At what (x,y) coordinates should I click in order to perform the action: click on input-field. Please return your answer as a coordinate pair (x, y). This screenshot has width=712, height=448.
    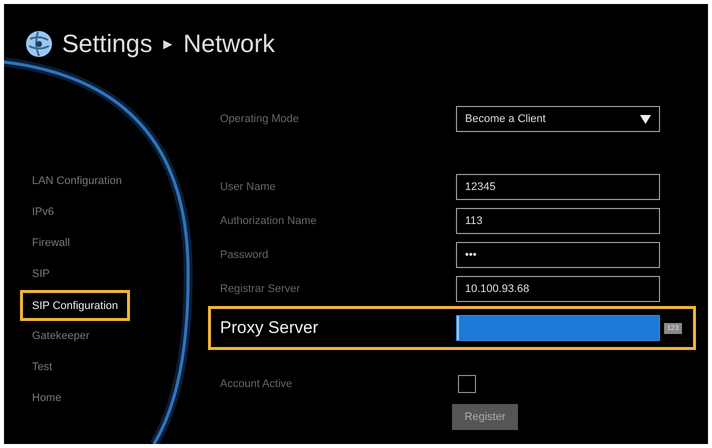
    Looking at the image, I should click on (558, 328).